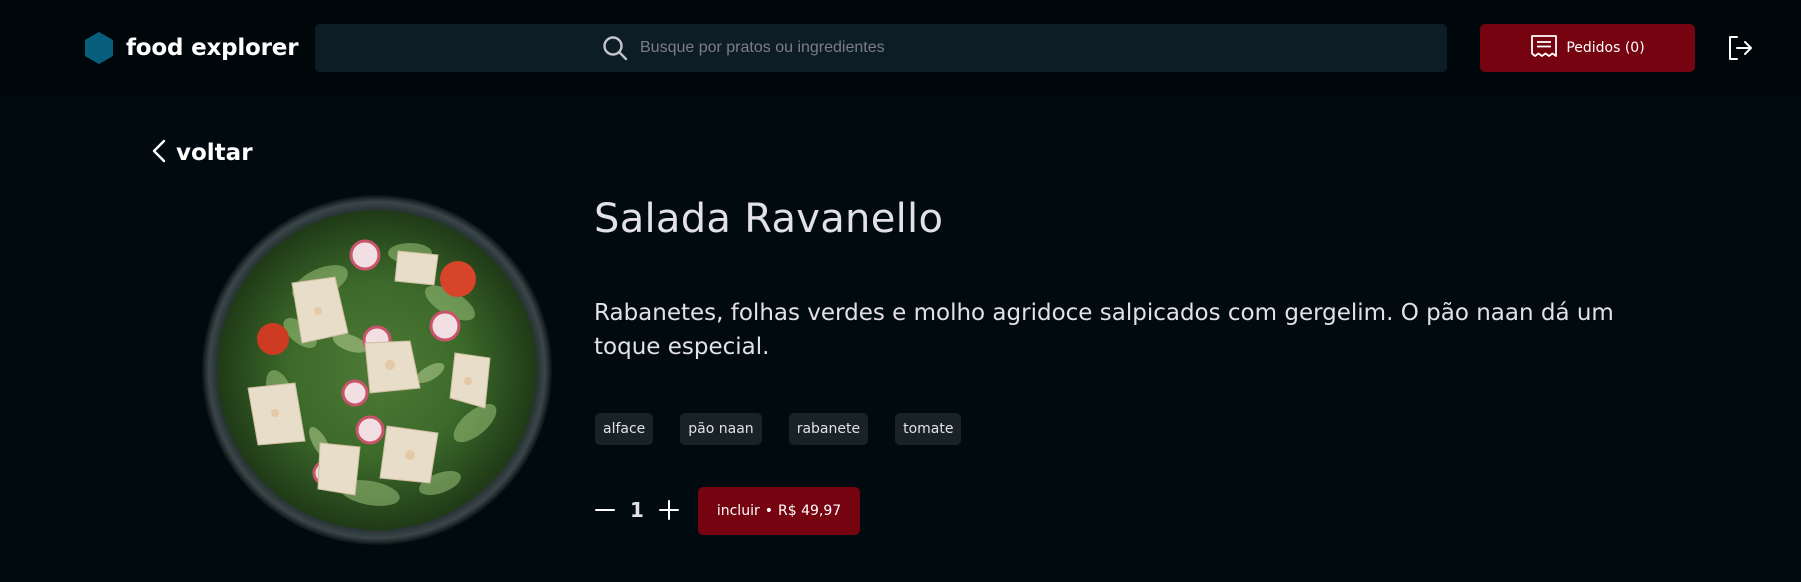 This screenshot has width=1801, height=582. I want to click on ingredient-tag: tomate, so click(928, 429).